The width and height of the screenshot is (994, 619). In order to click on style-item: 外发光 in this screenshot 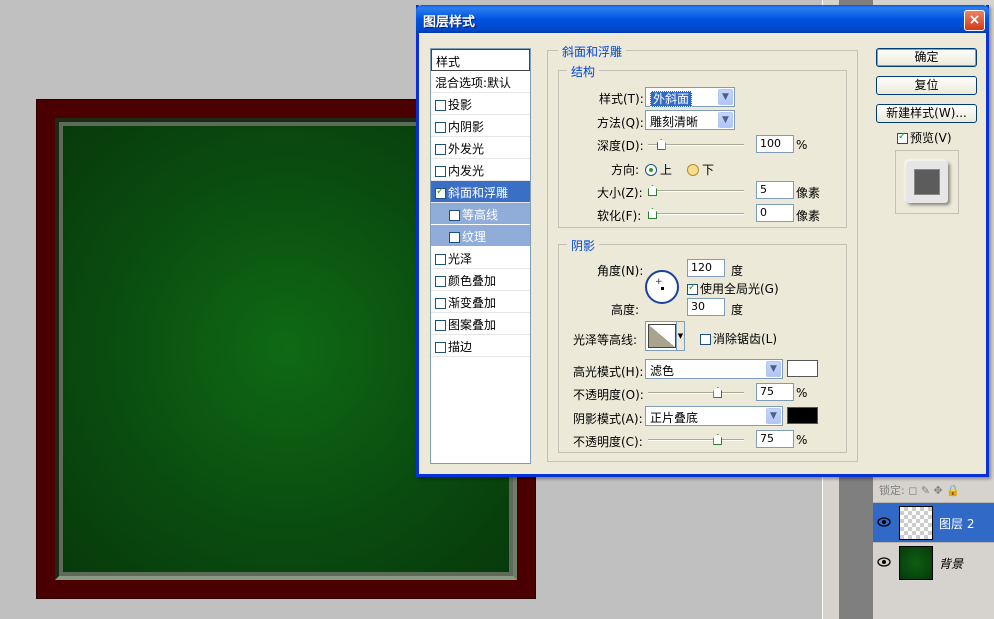, I will do `click(480, 148)`.